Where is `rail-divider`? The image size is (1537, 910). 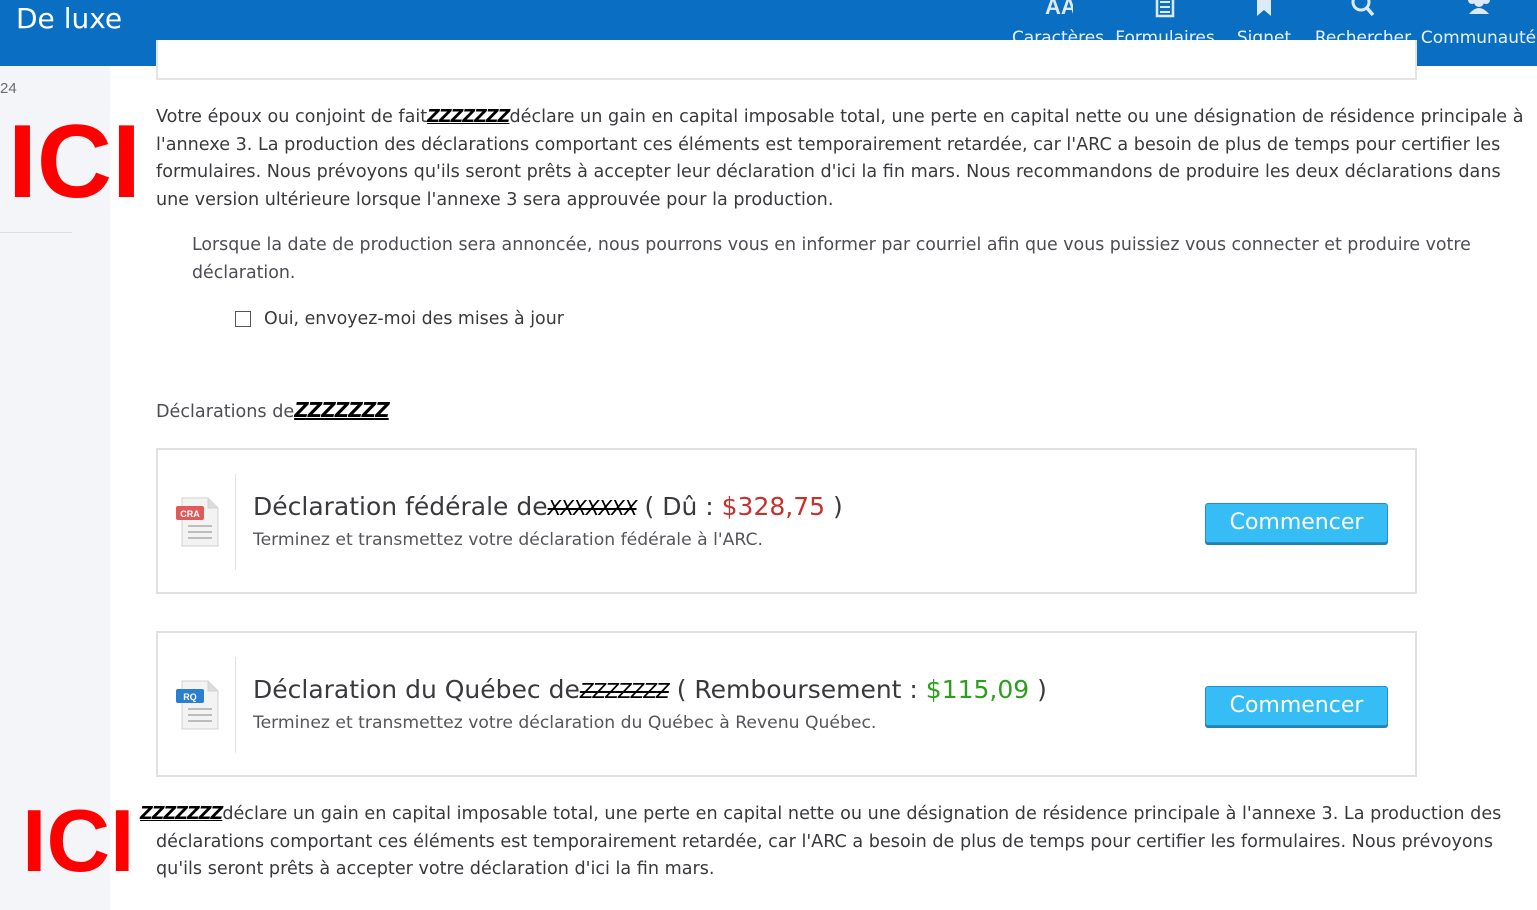 rail-divider is located at coordinates (36, 232).